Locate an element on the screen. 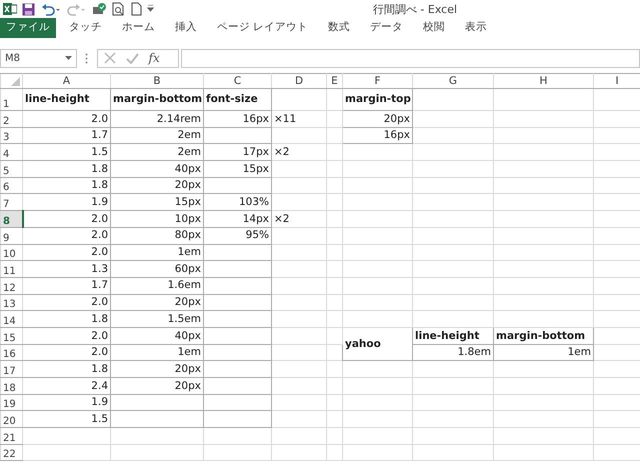 The height and width of the screenshot is (466, 640). row-header: 22 is located at coordinates (11, 452).